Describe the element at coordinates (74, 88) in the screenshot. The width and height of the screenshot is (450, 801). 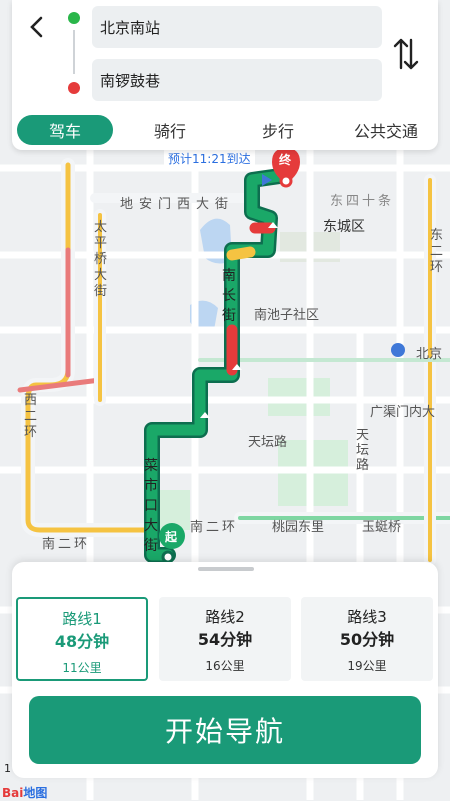
I see `end-point-dot-icon` at that location.